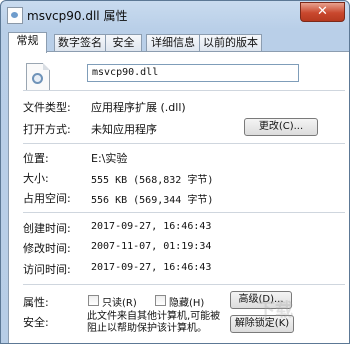  I want to click on window-title: msvcp90.dll 属性, so click(77, 16).